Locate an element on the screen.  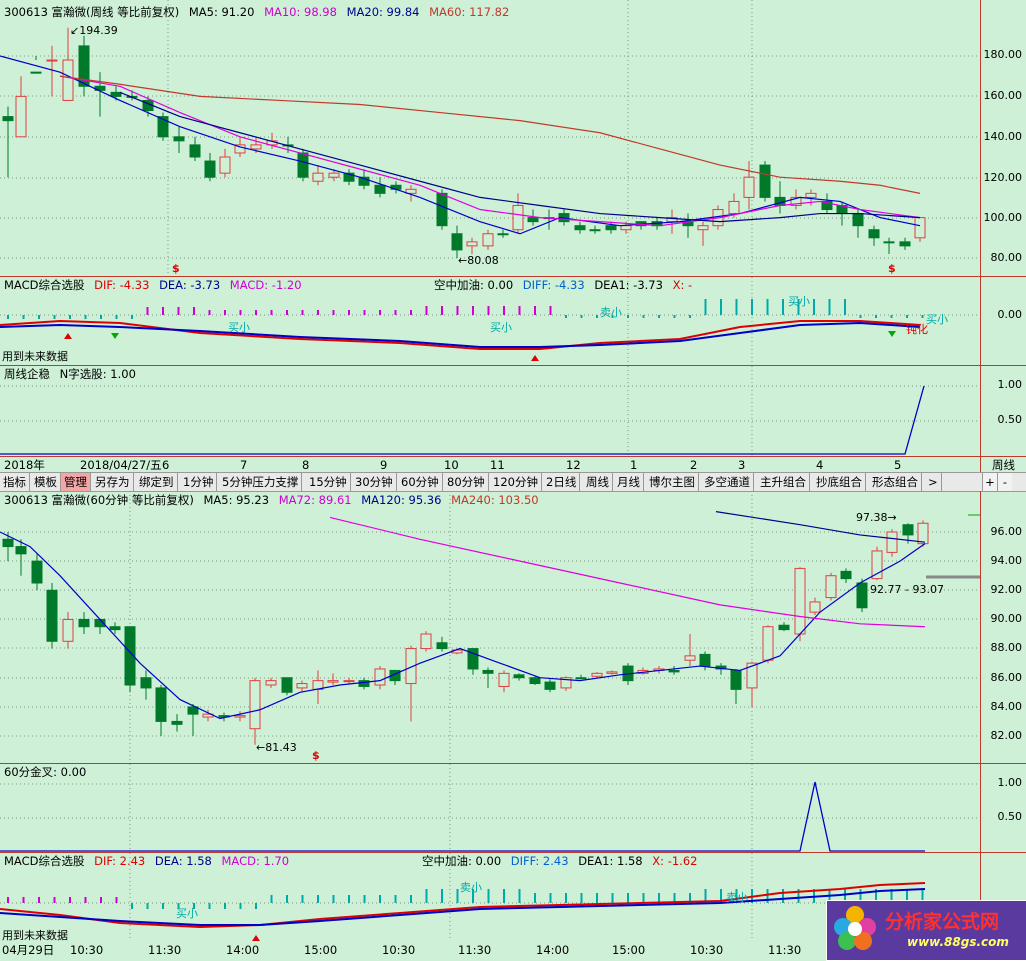
tb-week: 周线 is located at coordinates (598, 482).